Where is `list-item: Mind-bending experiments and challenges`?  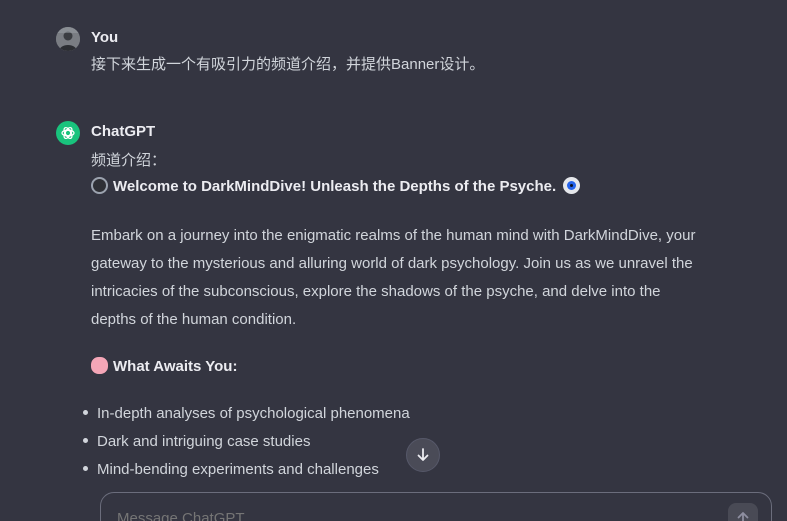 list-item: Mind-bending experiments and challenges is located at coordinates (246, 470).